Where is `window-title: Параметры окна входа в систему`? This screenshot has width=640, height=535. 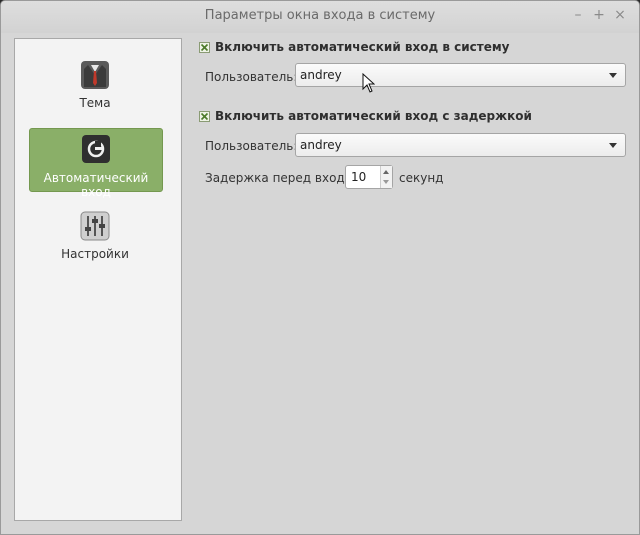
window-title: Параметры окна входа в систему is located at coordinates (320, 15).